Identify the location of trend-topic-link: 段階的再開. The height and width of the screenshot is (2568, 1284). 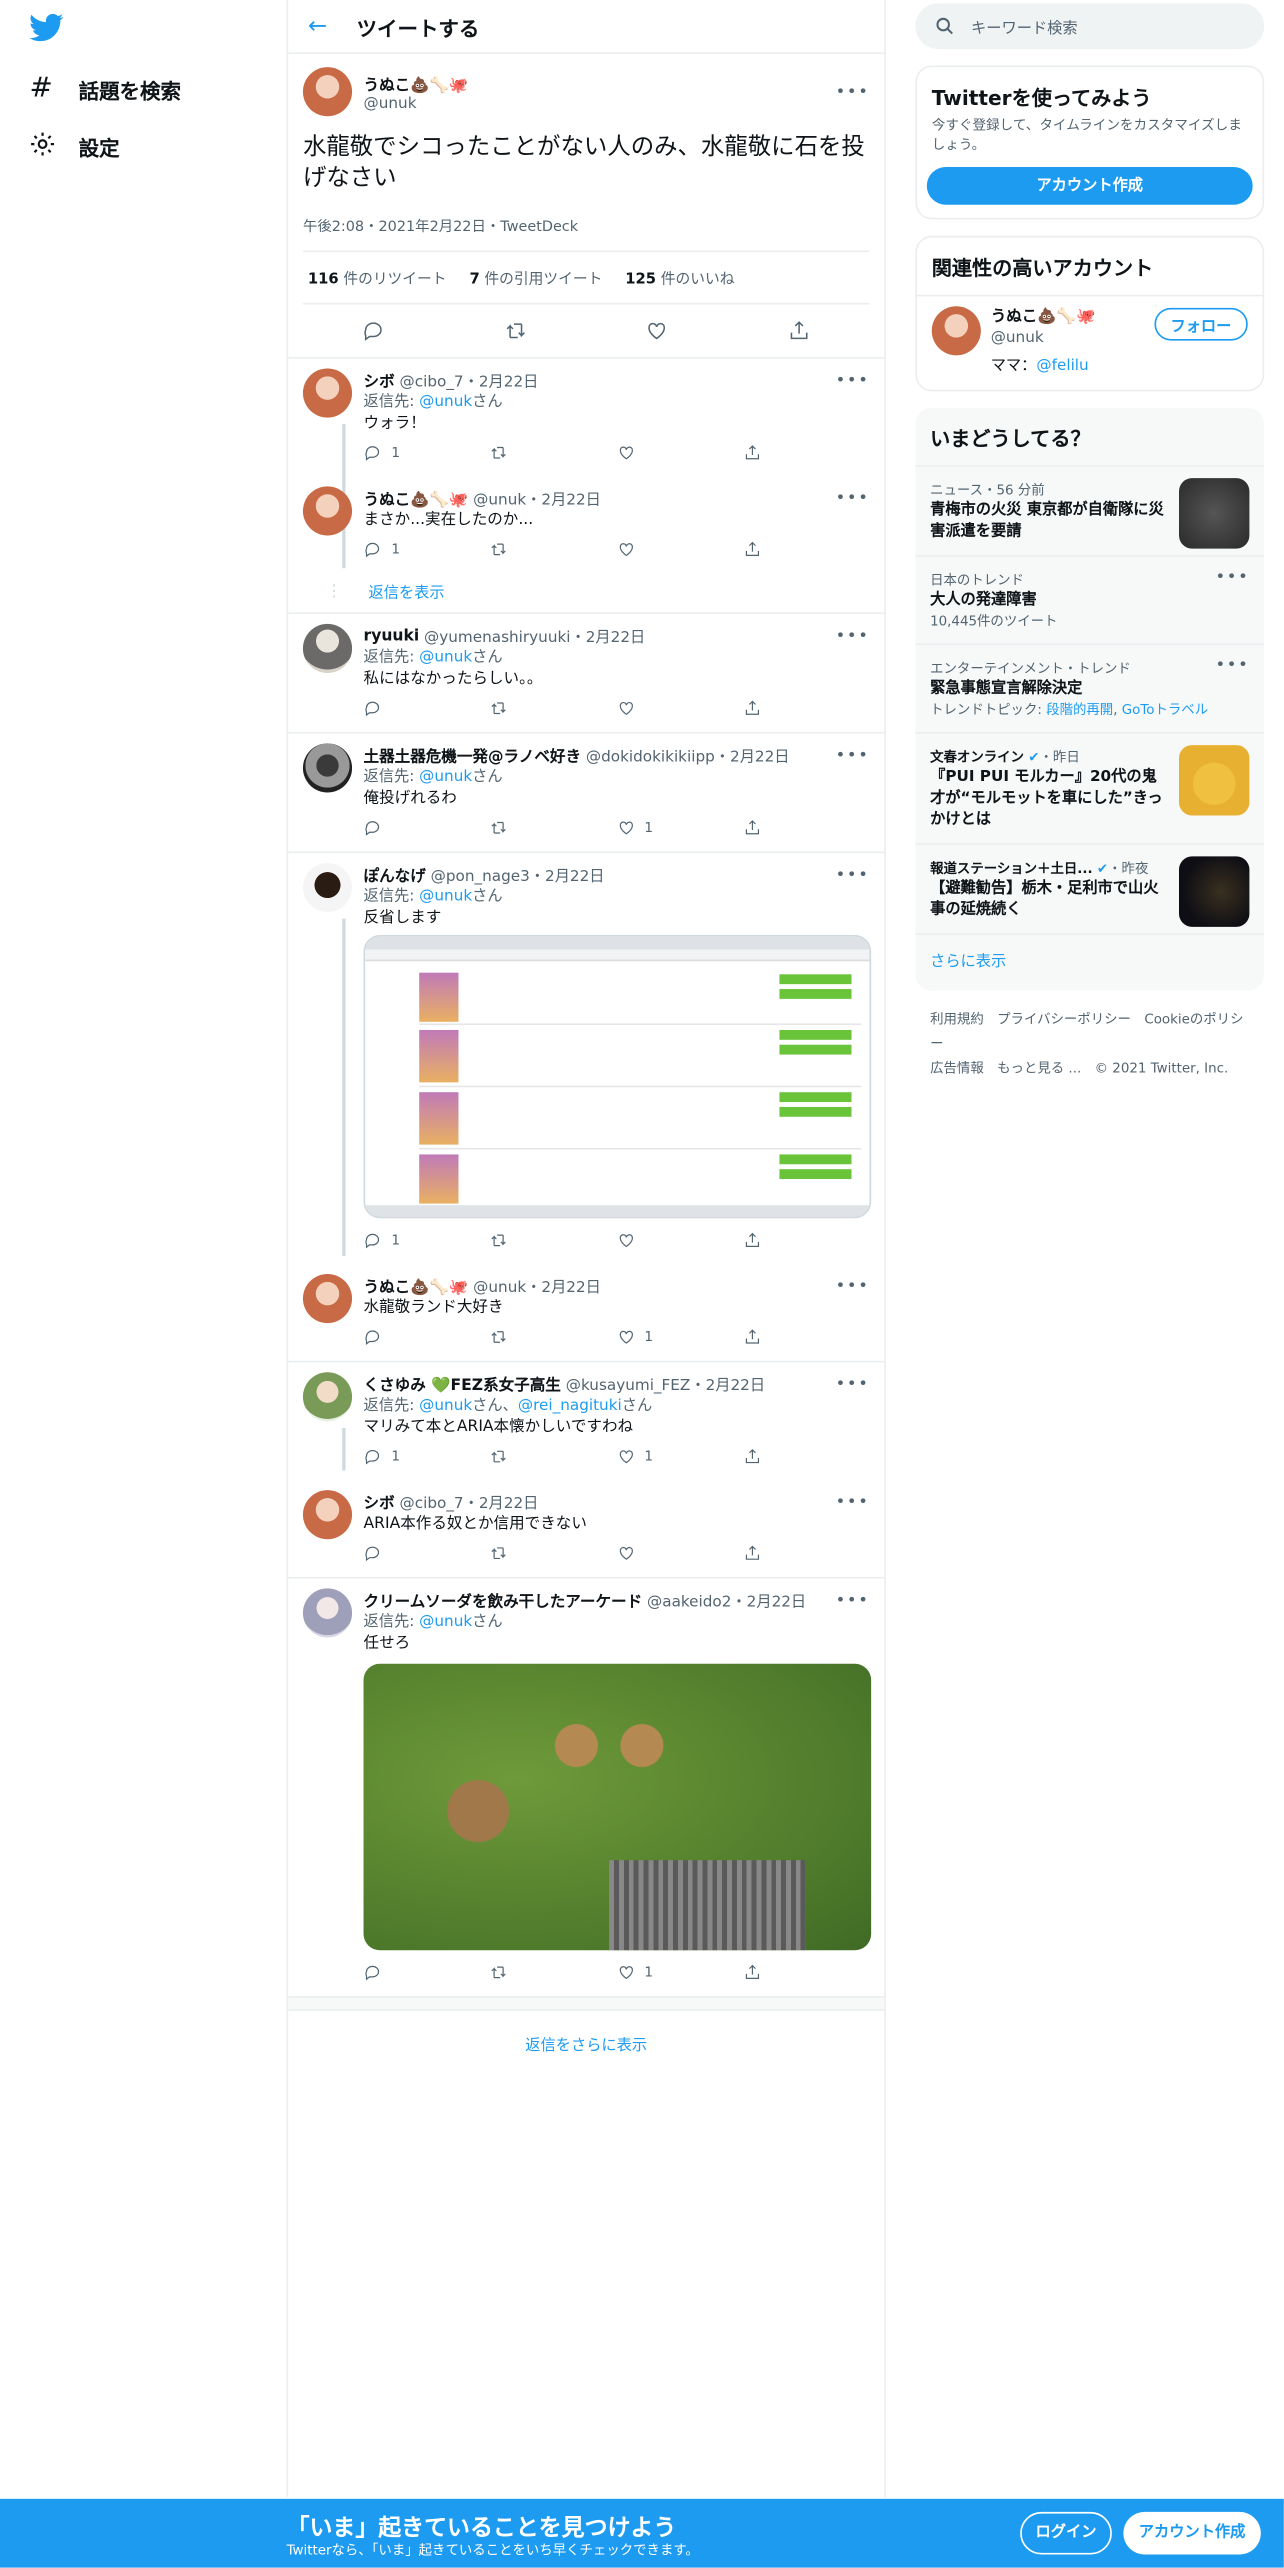
(1079, 709).